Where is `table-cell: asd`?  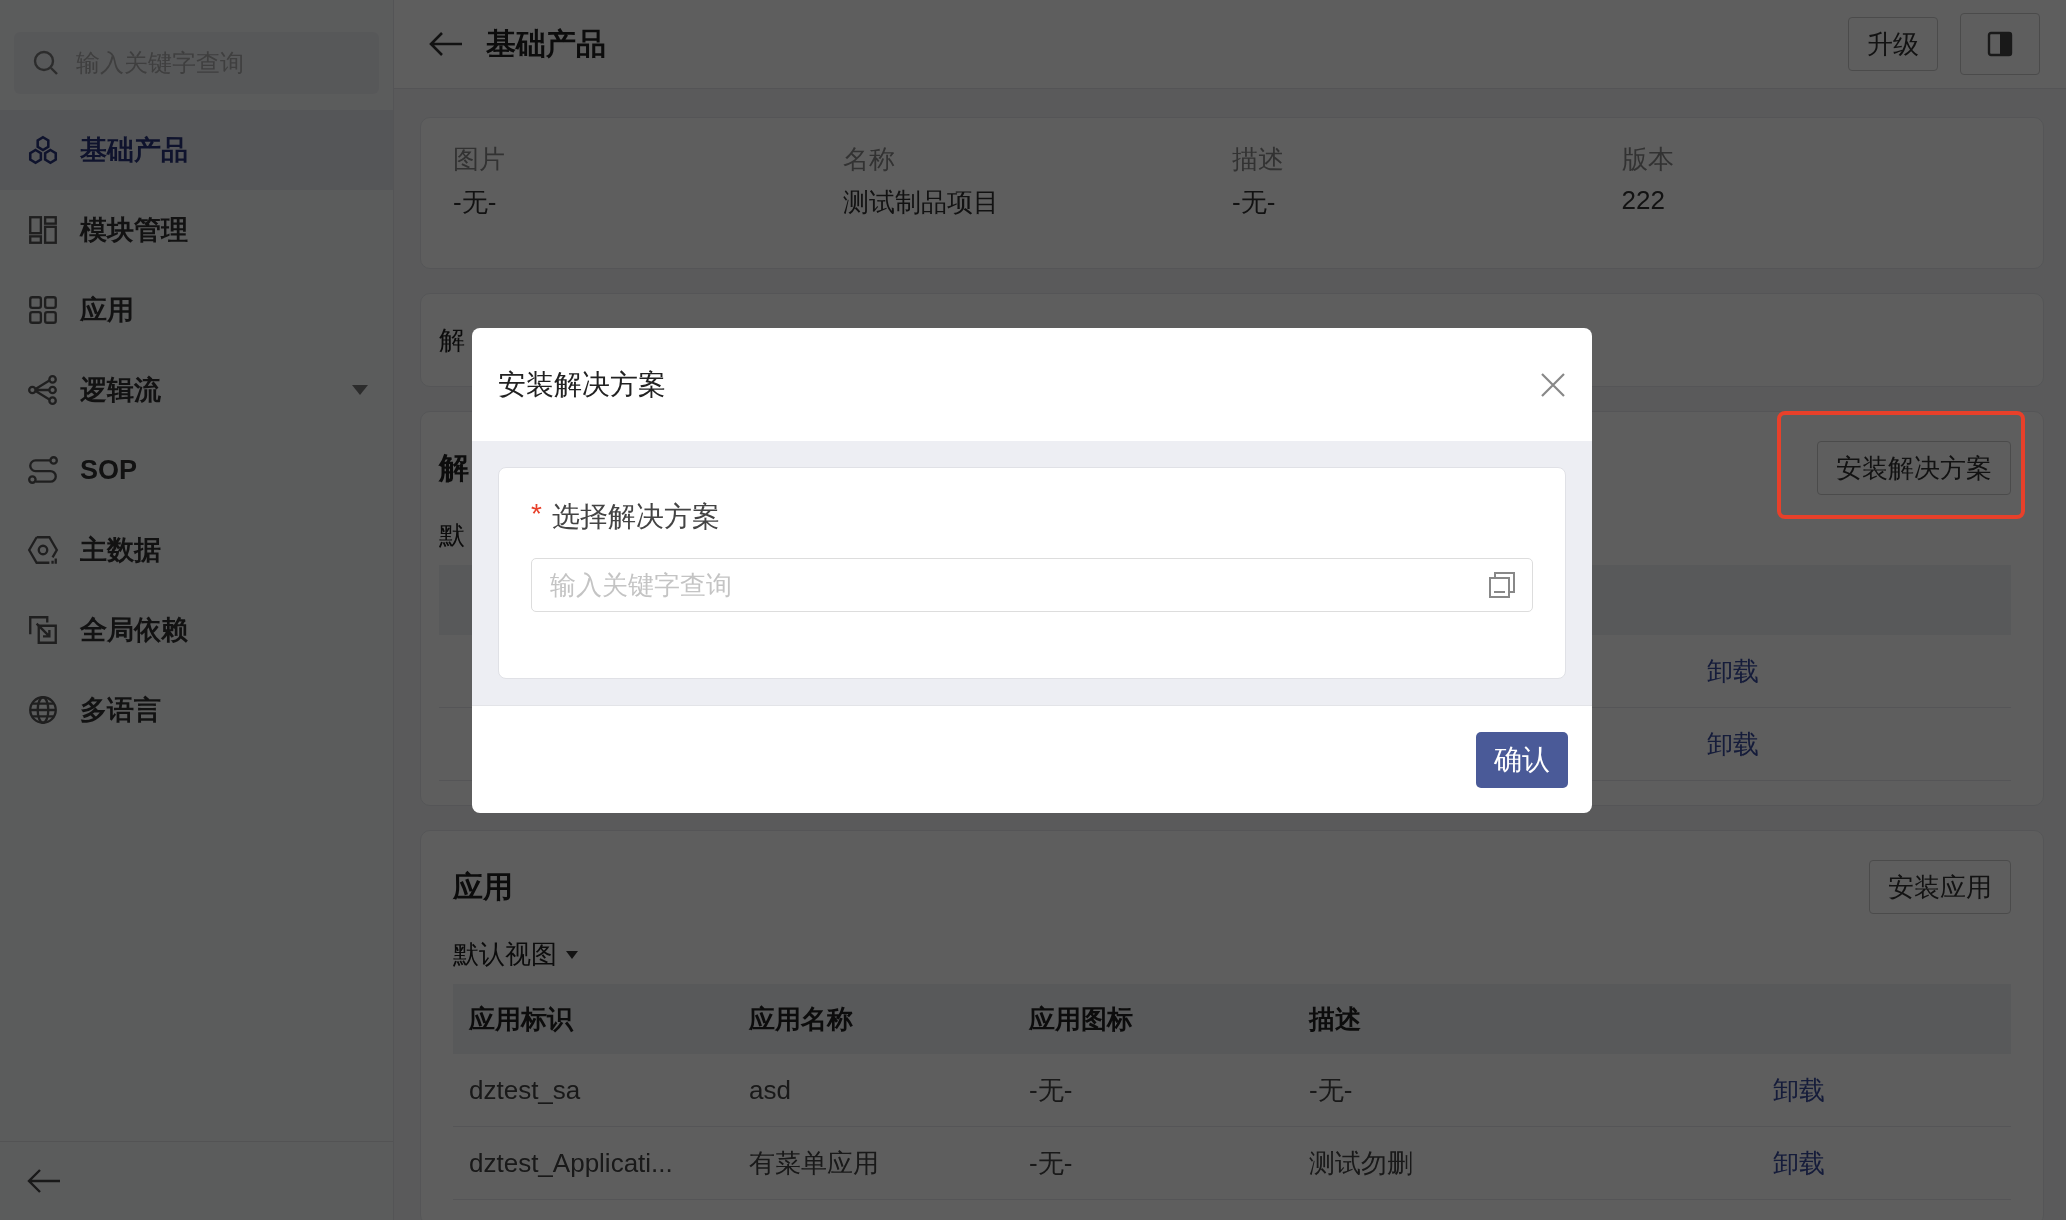
table-cell: asd is located at coordinates (770, 1089).